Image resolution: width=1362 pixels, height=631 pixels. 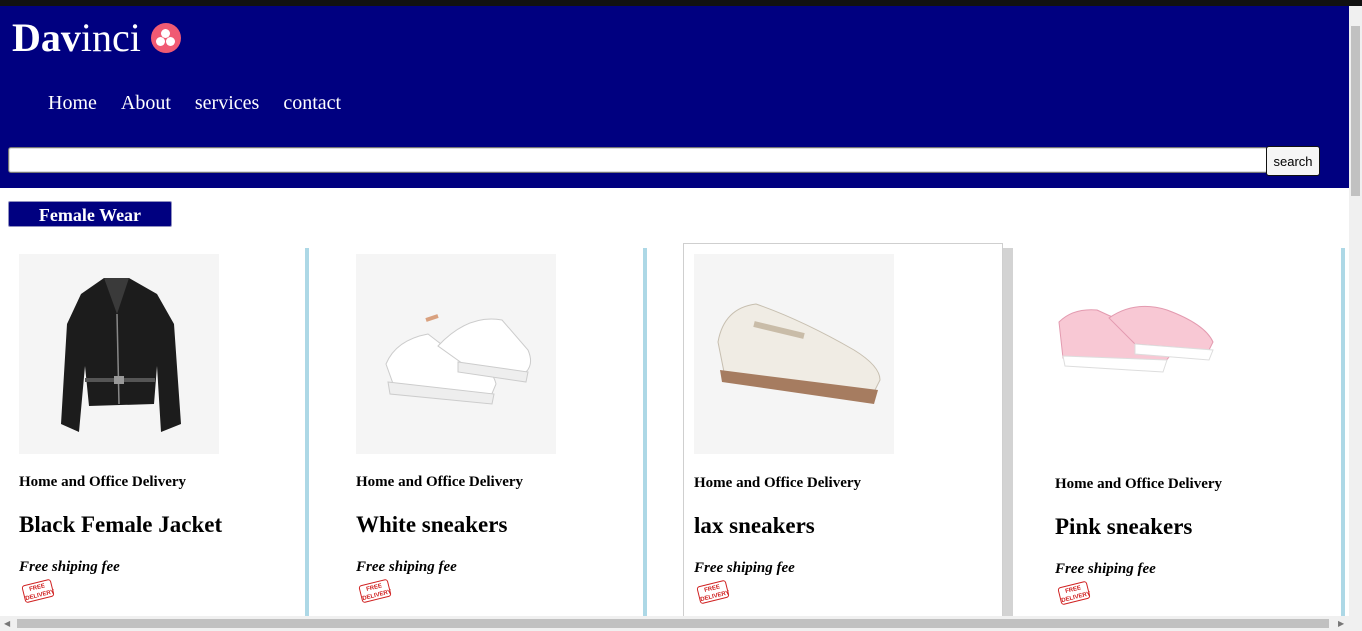 I want to click on horizontal-scrollbar: ◀ ▶, so click(x=674, y=623).